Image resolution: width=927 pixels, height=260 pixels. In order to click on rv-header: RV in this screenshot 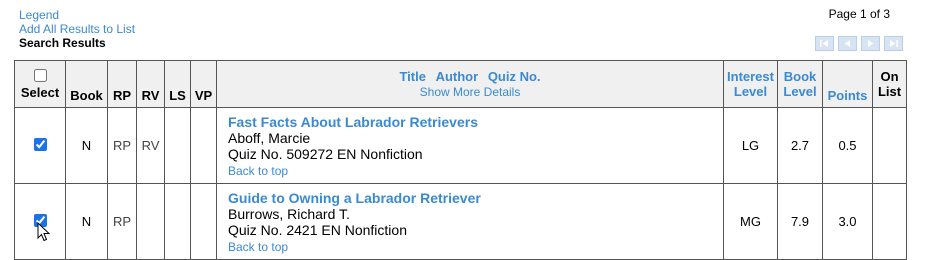, I will do `click(150, 84)`.